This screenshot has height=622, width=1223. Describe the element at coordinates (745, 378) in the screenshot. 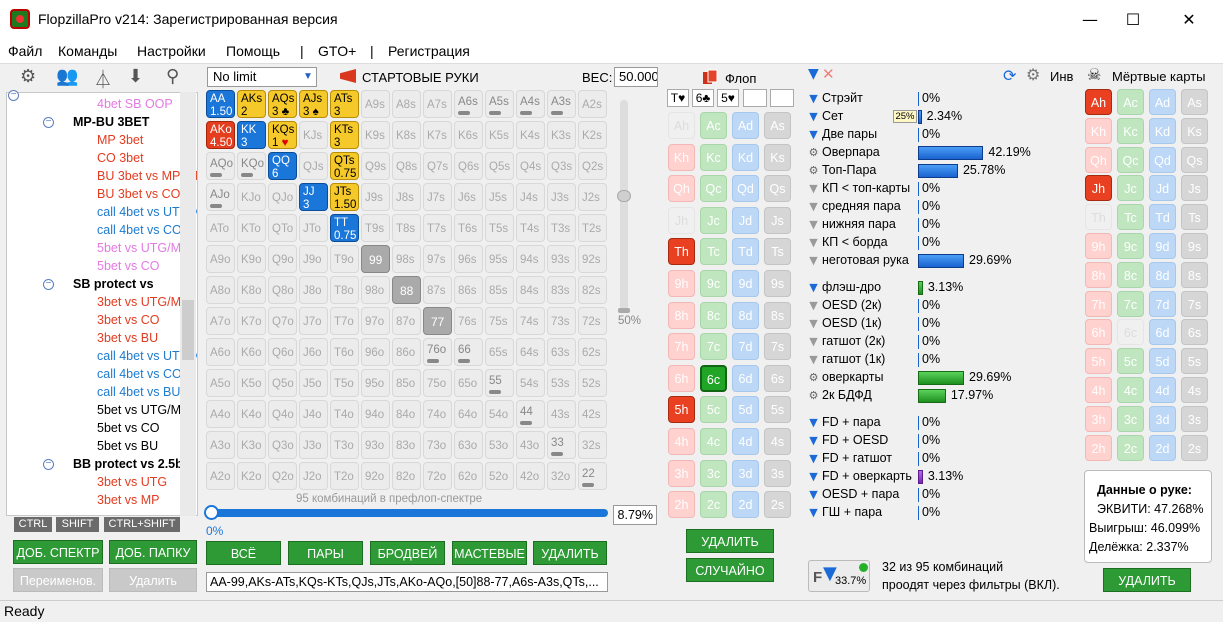

I see `flop-card-6d: 6d` at that location.